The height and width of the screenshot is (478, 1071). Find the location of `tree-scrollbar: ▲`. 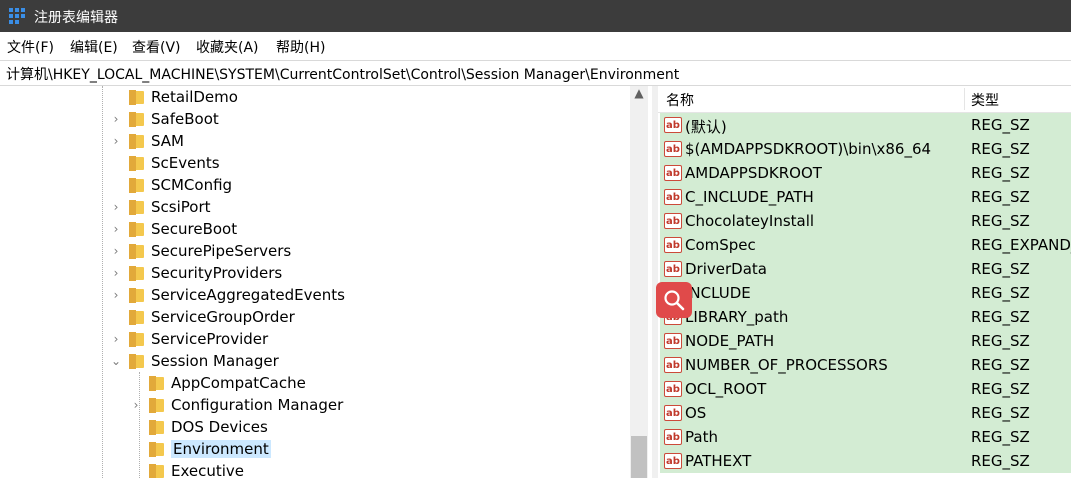

tree-scrollbar: ▲ is located at coordinates (639, 282).